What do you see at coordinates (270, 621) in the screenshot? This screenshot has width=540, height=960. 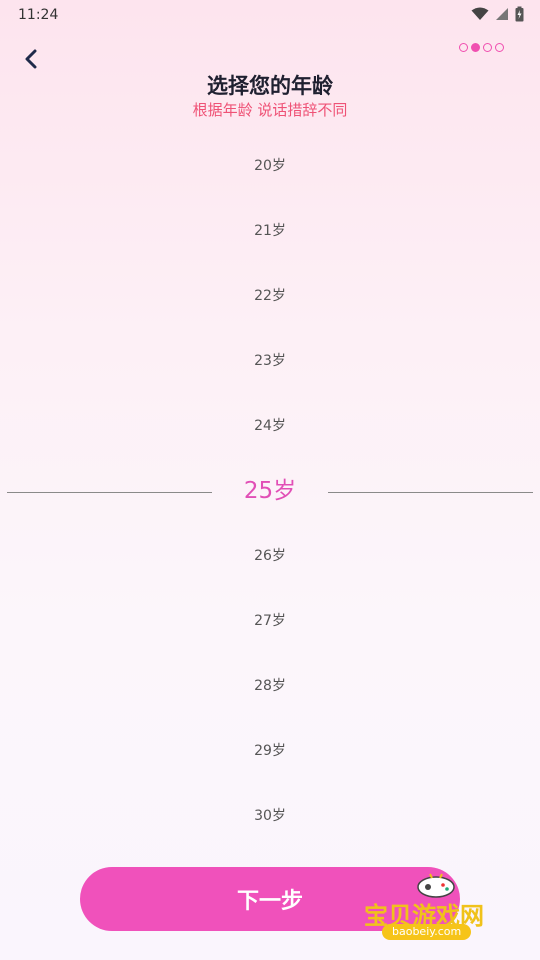 I see `age-option: 27岁` at bounding box center [270, 621].